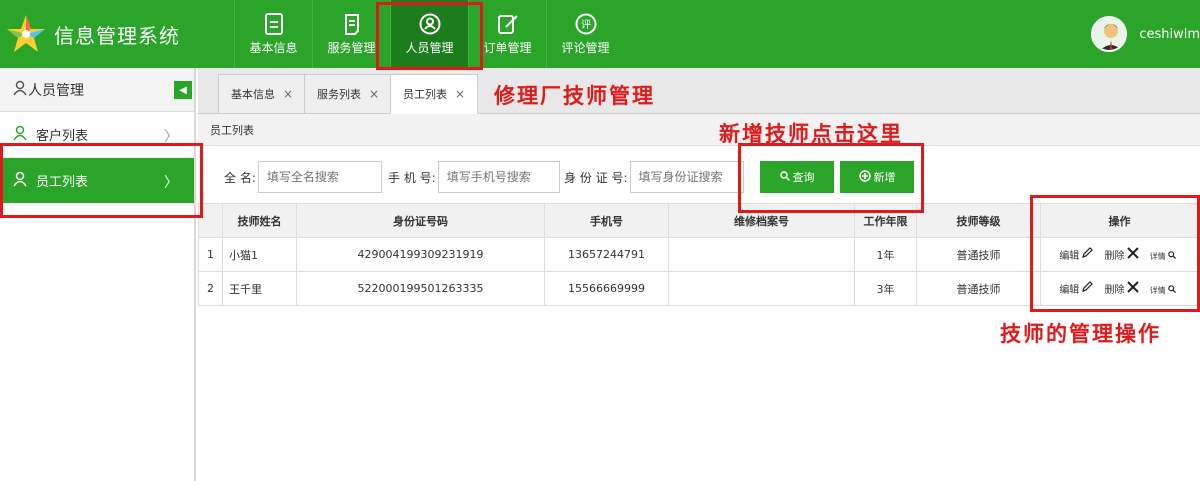 The image size is (1200, 481). I want to click on annotation-box-add, so click(831, 178).